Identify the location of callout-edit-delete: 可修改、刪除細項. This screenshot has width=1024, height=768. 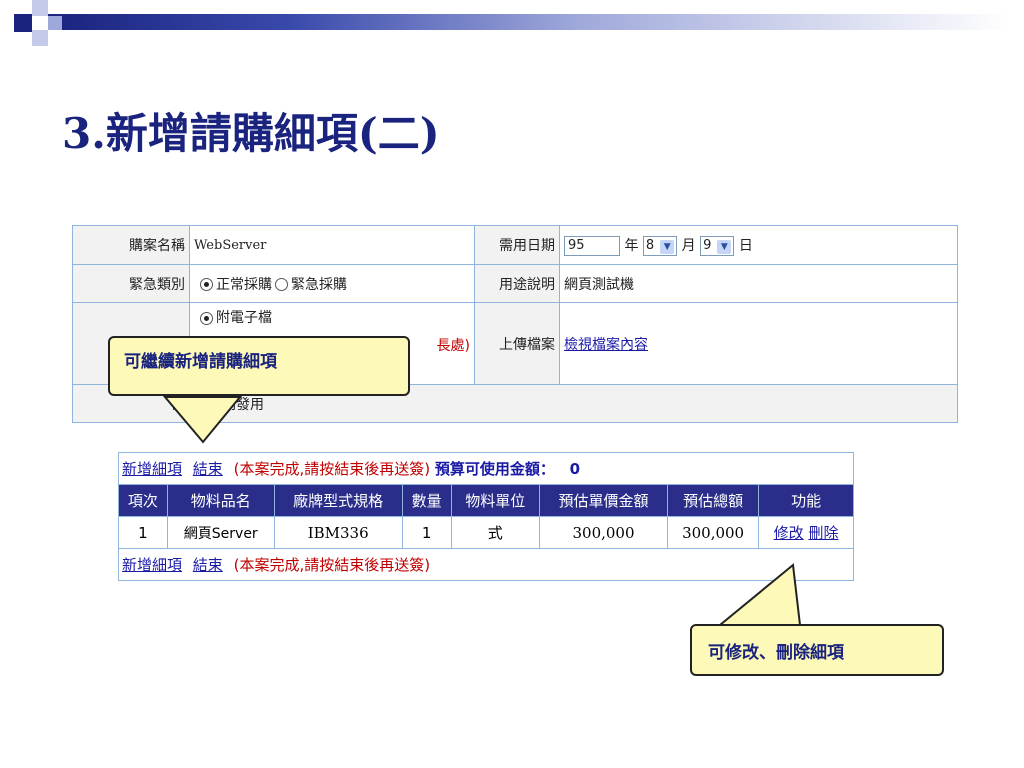
(817, 650).